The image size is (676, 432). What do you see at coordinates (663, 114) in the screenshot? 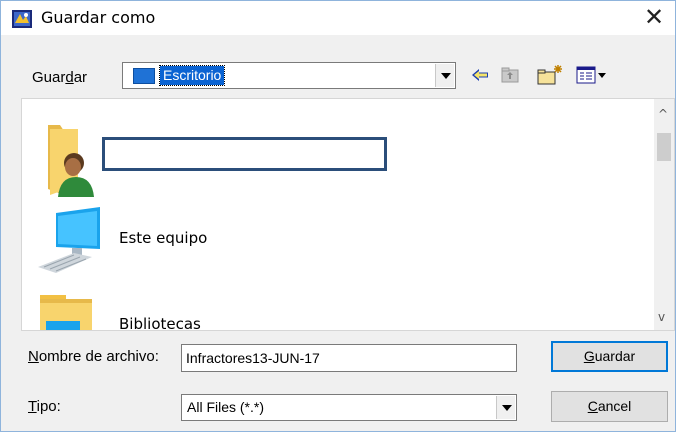
I see `scroll-up-icon: ^` at bounding box center [663, 114].